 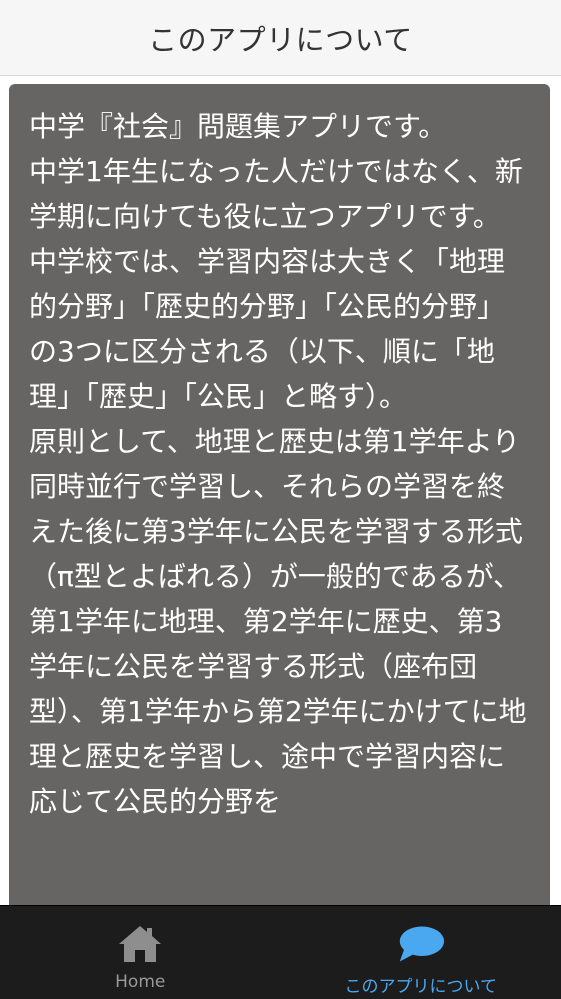 What do you see at coordinates (421, 944) in the screenshot?
I see `speech-bubble-icon` at bounding box center [421, 944].